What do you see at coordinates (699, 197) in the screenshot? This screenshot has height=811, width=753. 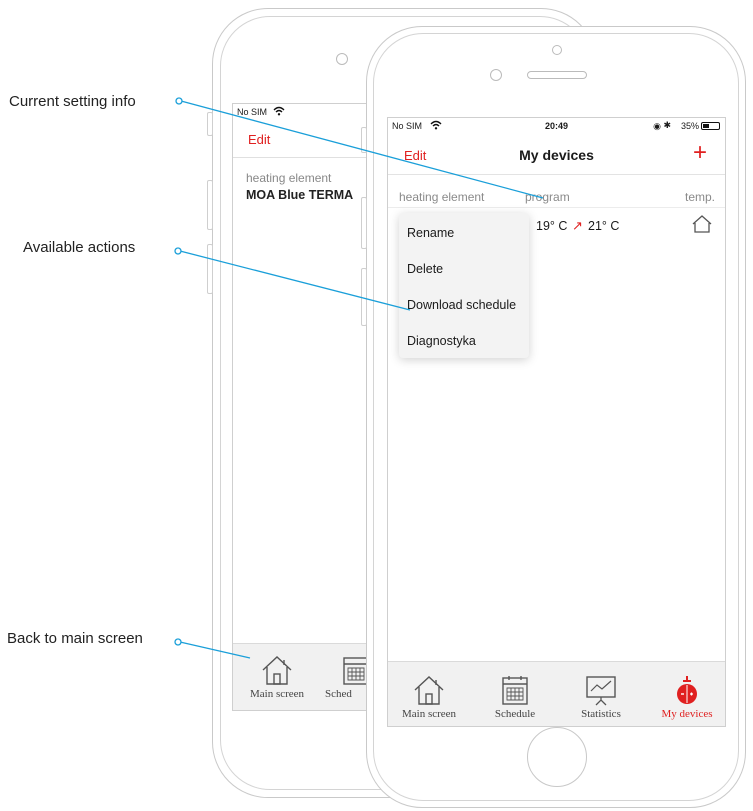 I see `column-header-temp: temp.` at bounding box center [699, 197].